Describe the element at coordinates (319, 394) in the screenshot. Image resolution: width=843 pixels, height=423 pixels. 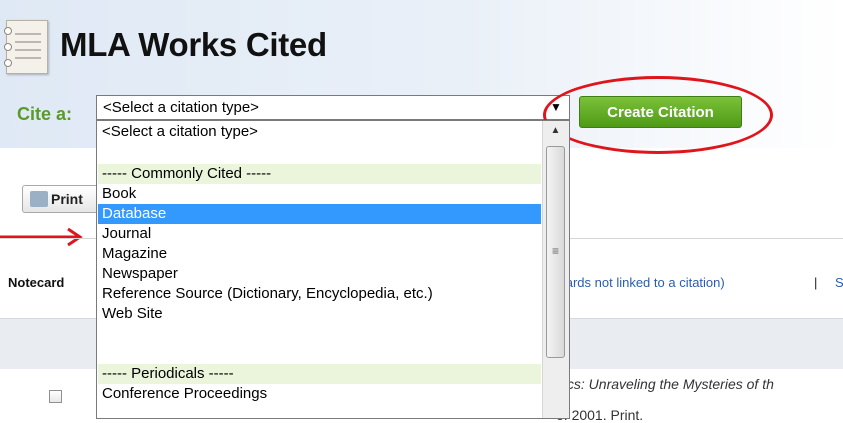
I see `dropdown-item-conference-proceedings: Conference Proceedings` at that location.